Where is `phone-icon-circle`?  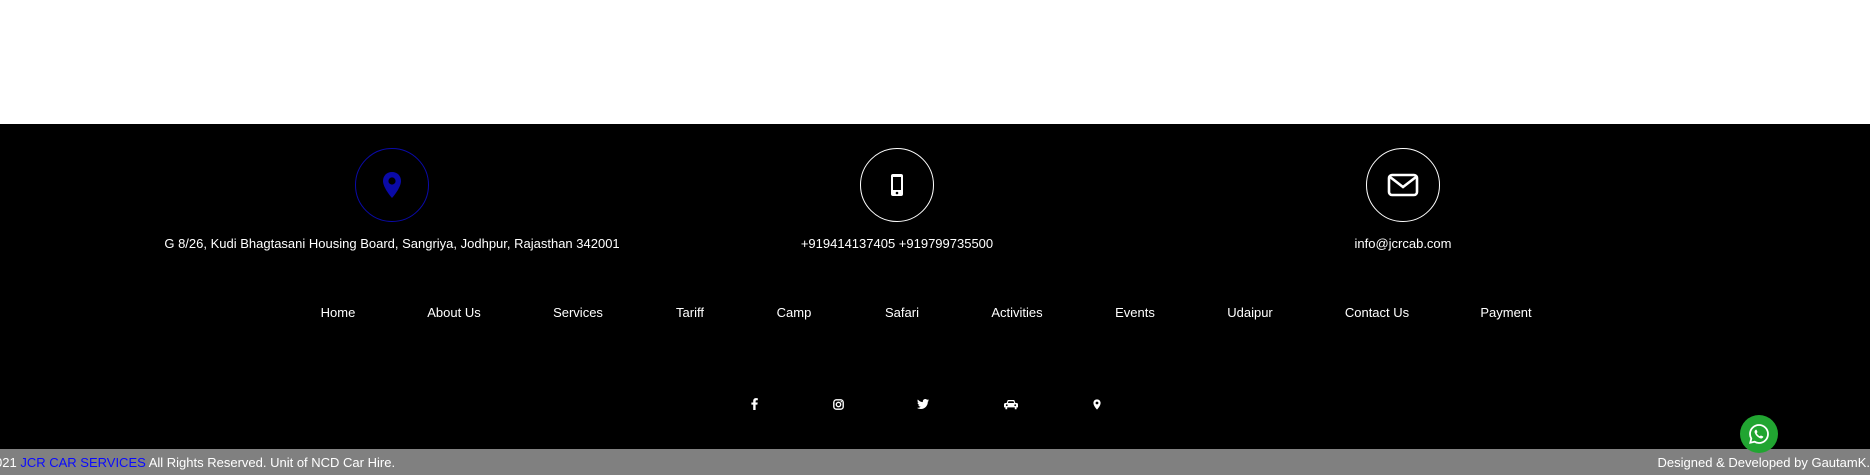
phone-icon-circle is located at coordinates (897, 185).